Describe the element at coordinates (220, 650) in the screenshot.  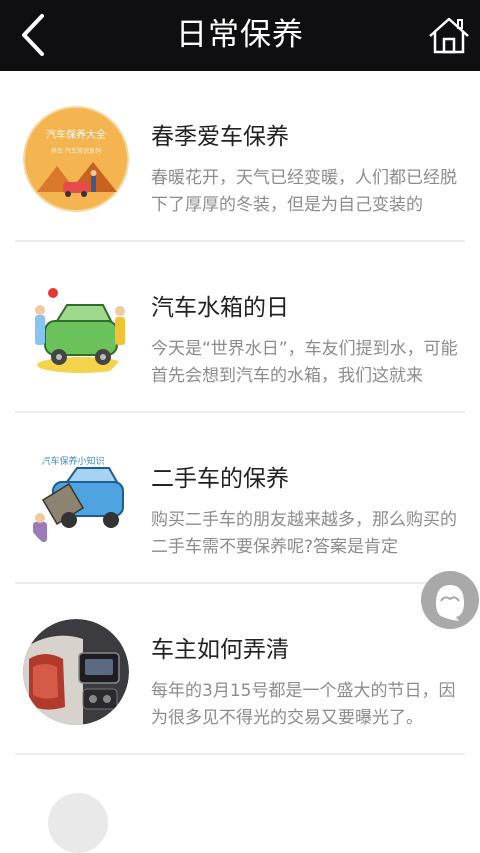
I see `article-title: 车主如何弄清` at that location.